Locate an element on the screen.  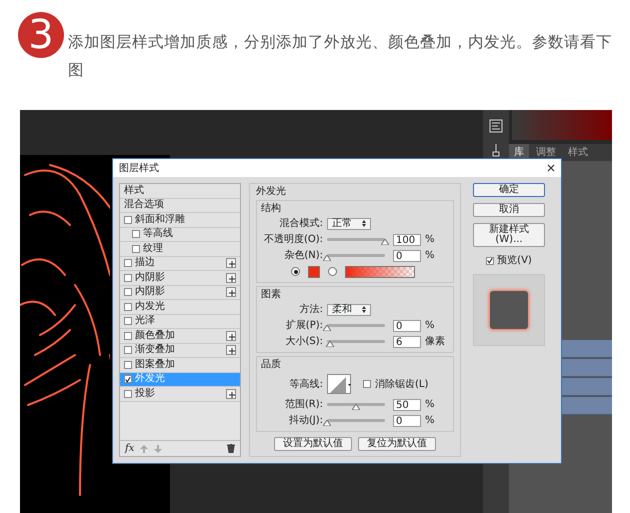
contour-picker is located at coordinates (339, 384).